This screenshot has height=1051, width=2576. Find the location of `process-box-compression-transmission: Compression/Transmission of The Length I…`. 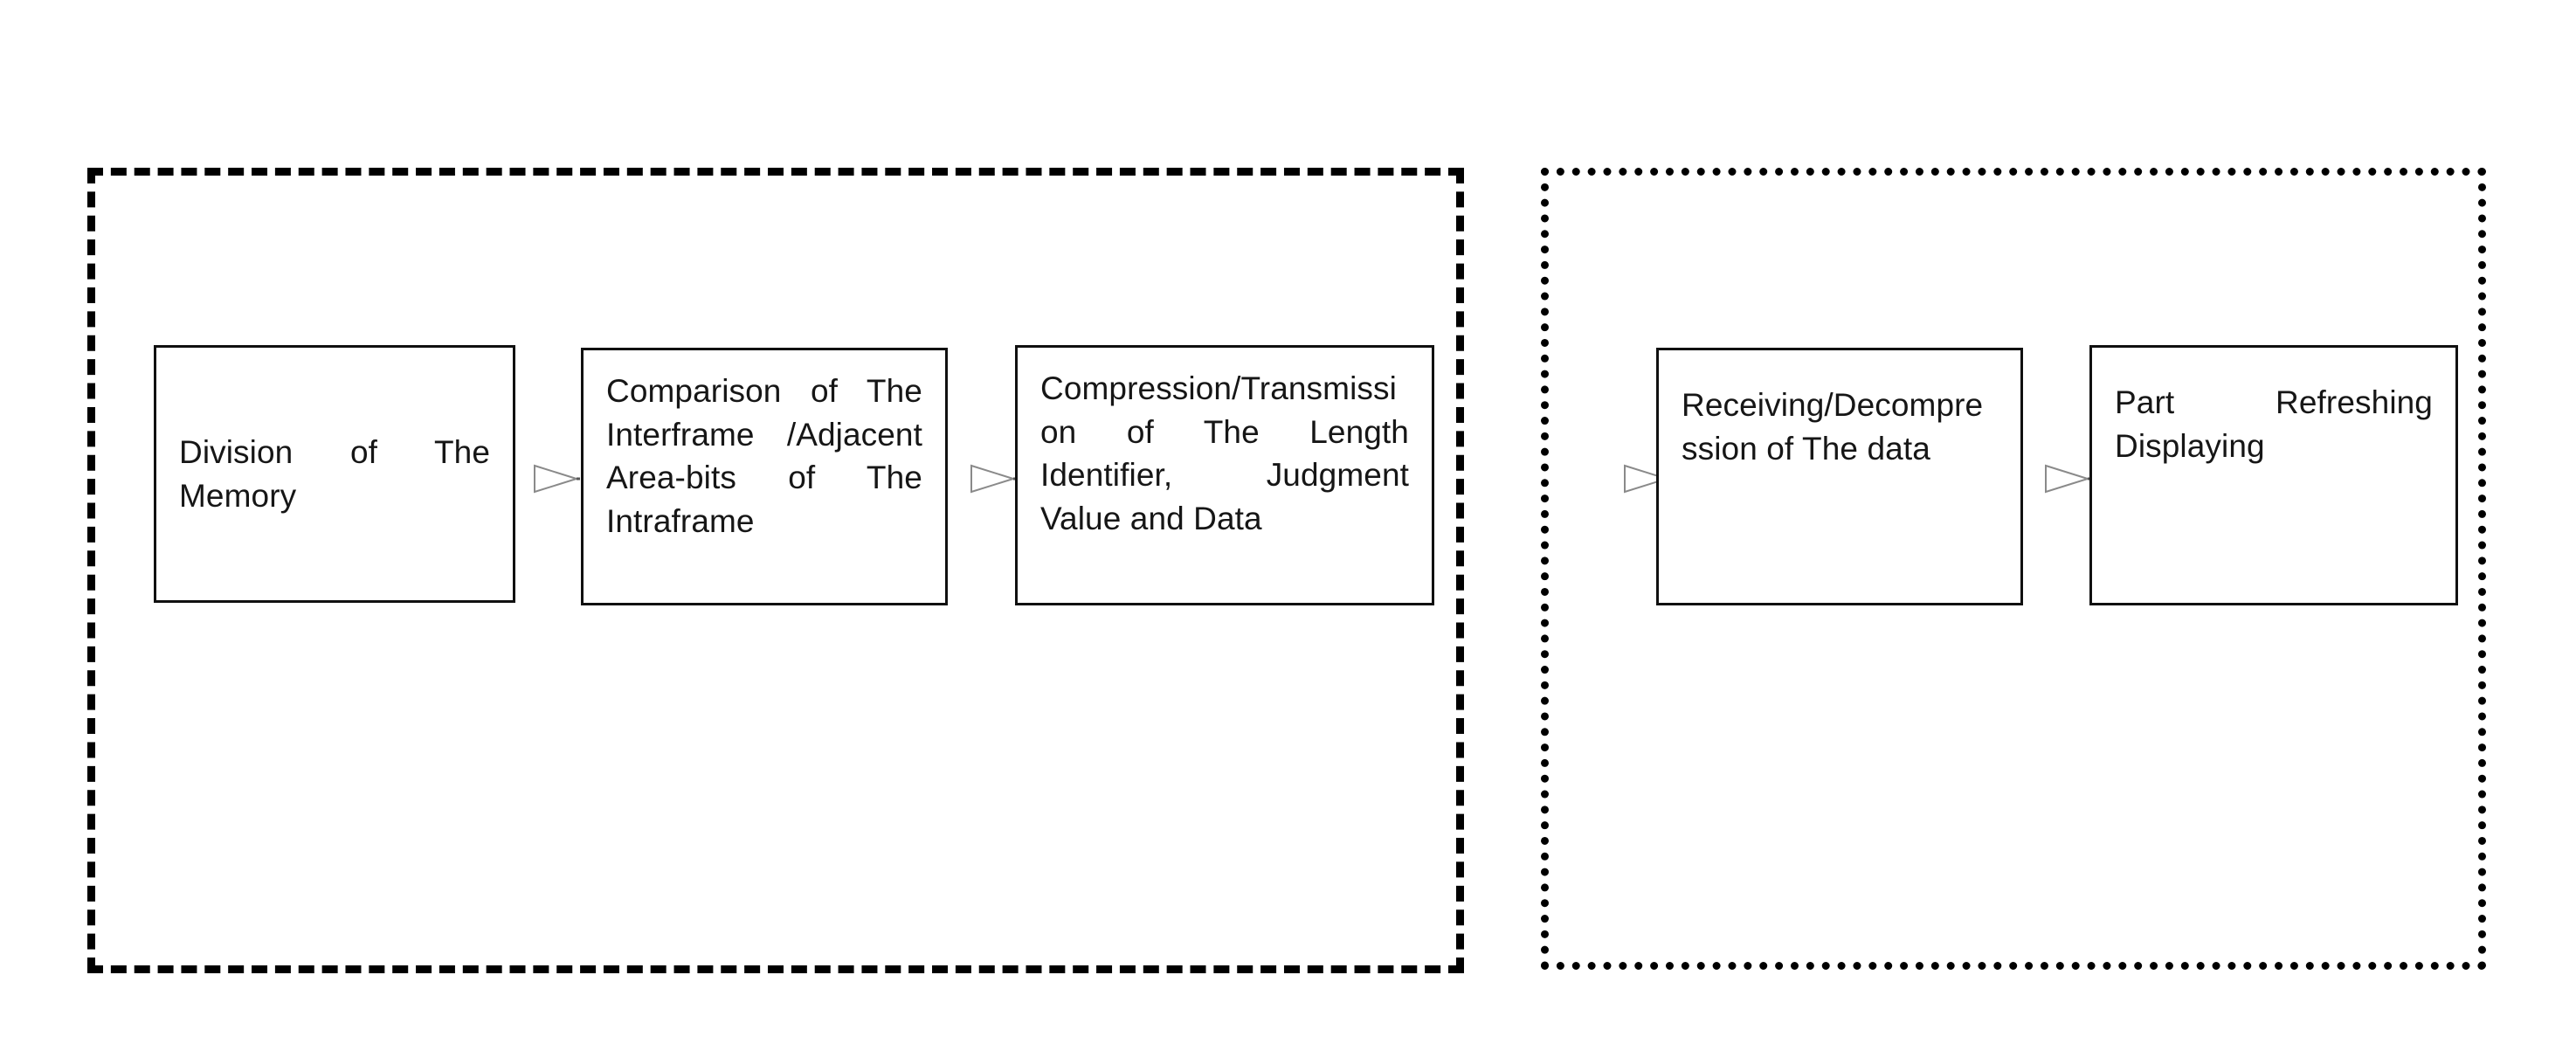

process-box-compression-transmission: Compression/Transmission of The Length I… is located at coordinates (1224, 475).